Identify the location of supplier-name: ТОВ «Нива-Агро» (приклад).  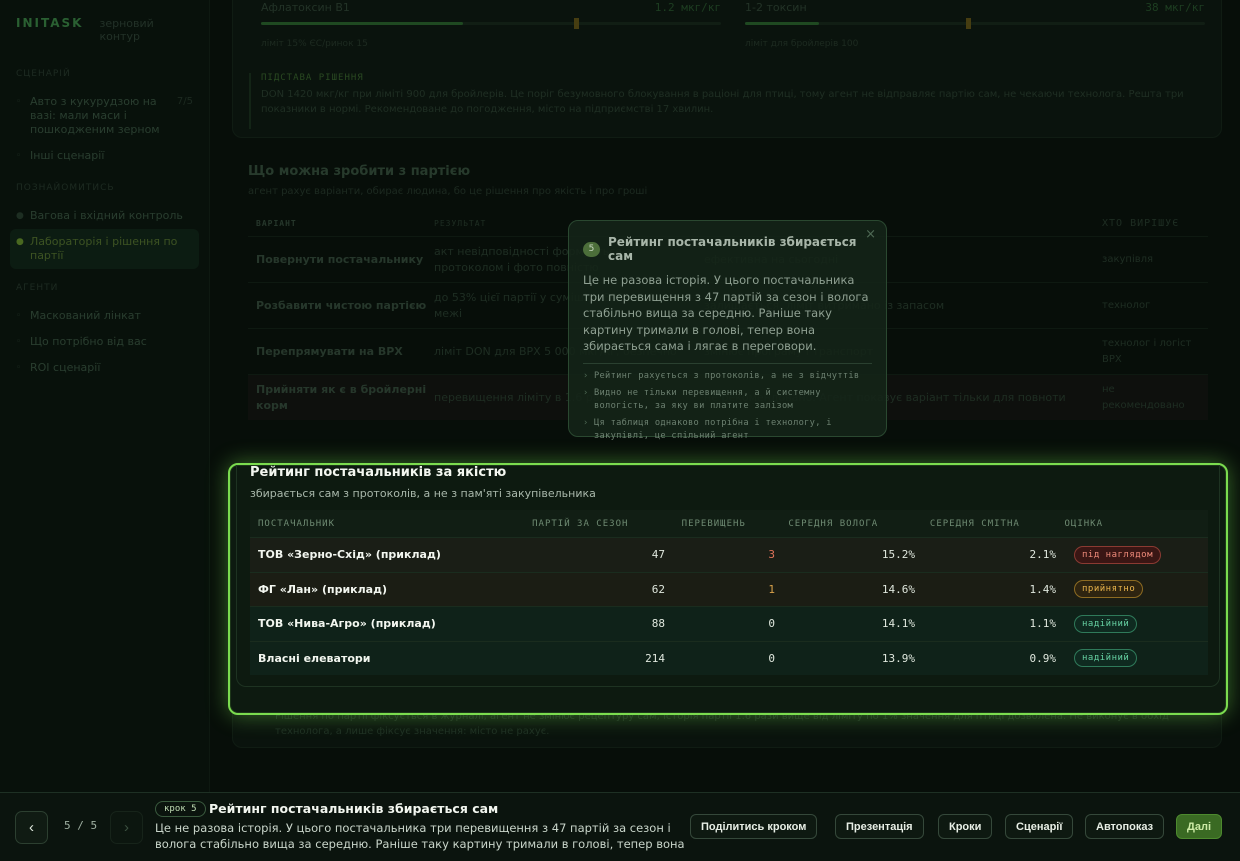
(347, 624).